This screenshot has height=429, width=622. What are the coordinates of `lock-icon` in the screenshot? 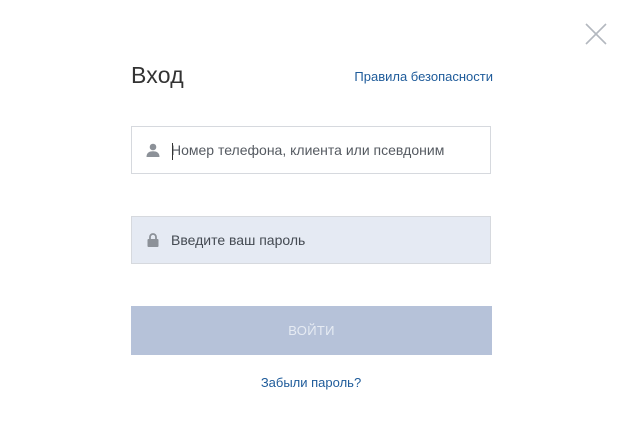 It's located at (153, 240).